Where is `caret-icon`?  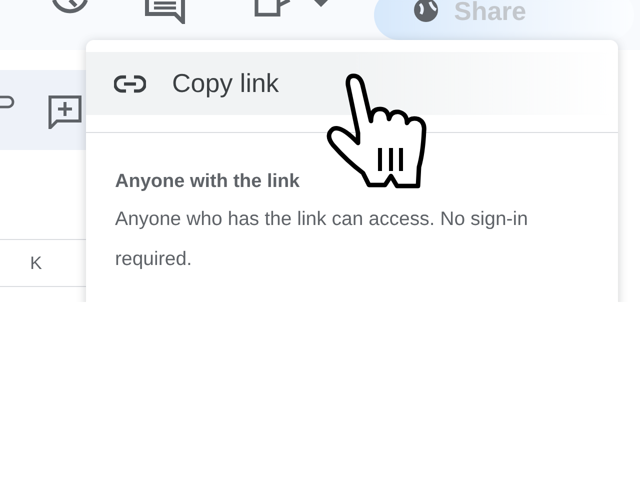
caret-icon is located at coordinates (321, 4).